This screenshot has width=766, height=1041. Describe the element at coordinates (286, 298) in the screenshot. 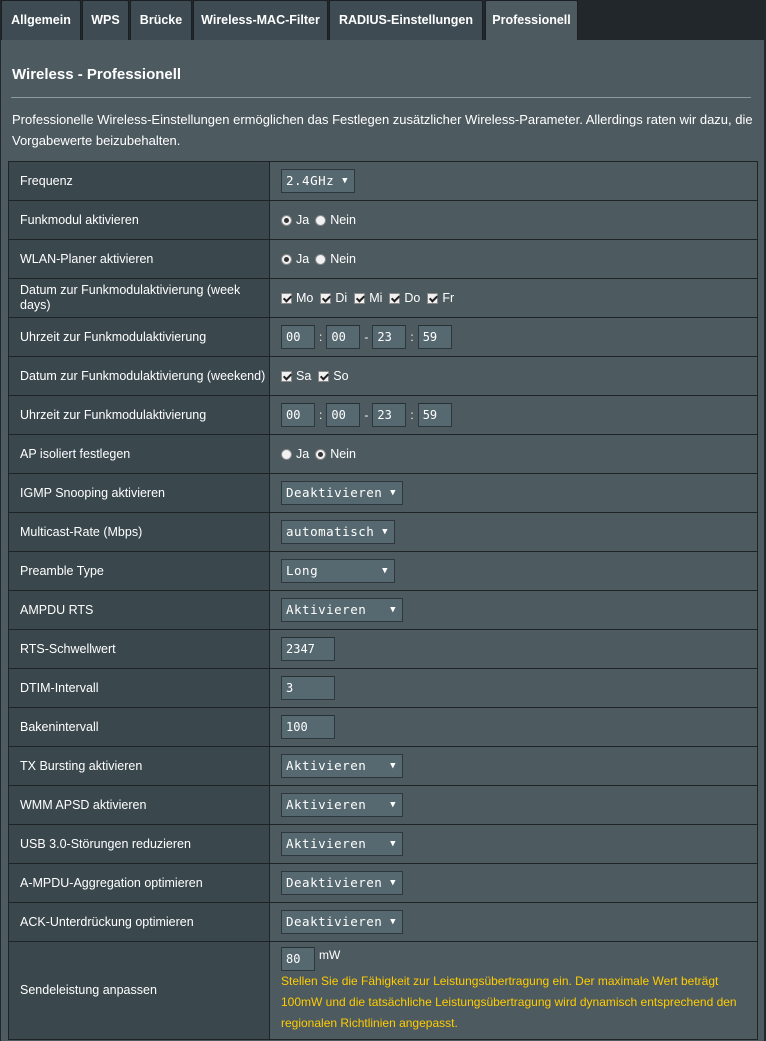

I see `day-mo-checkbox` at that location.